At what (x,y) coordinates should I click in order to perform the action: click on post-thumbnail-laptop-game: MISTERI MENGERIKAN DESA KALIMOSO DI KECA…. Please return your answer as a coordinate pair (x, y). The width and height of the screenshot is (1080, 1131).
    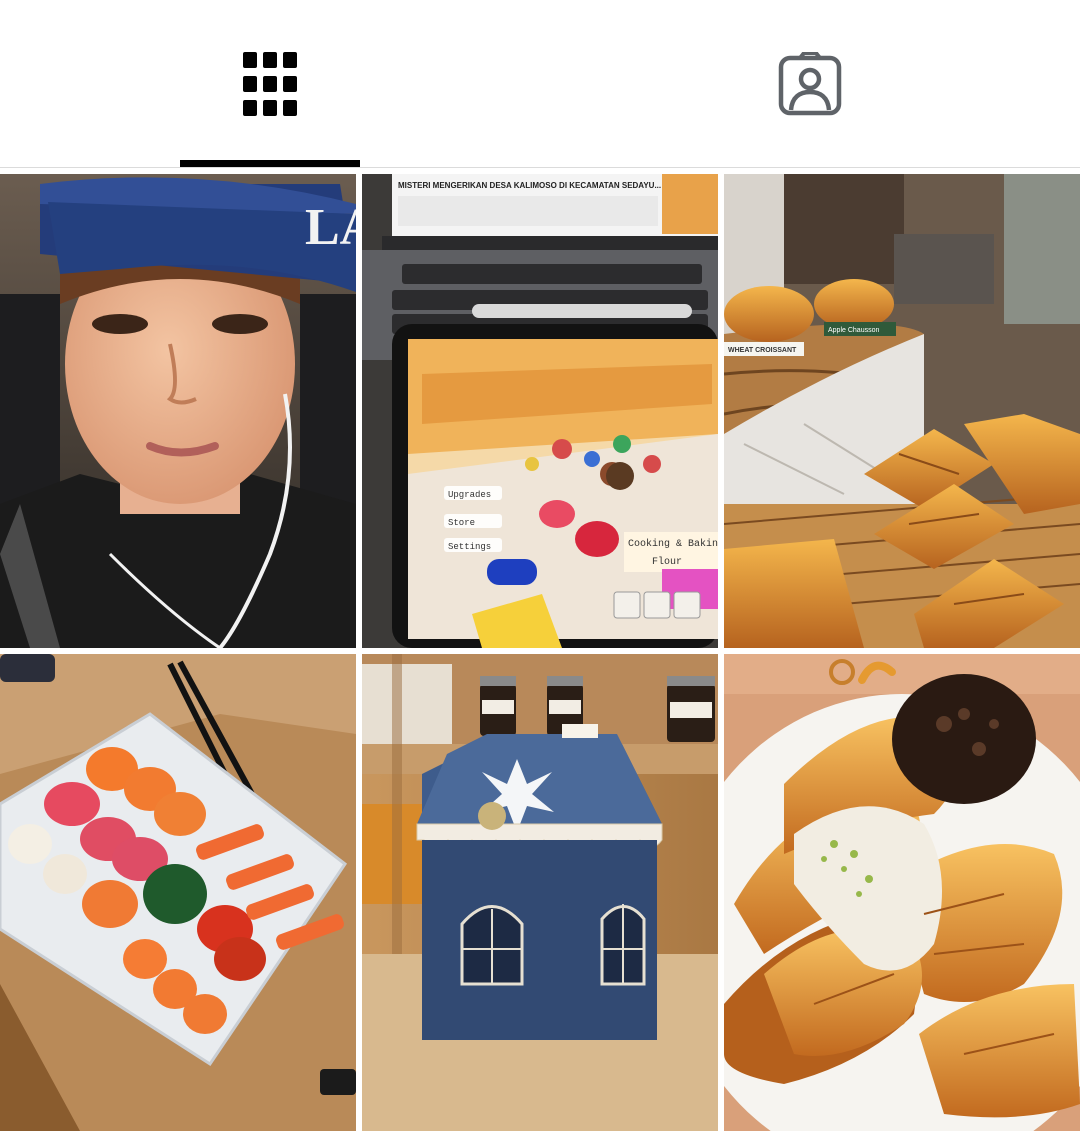
    Looking at the image, I should click on (540, 411).